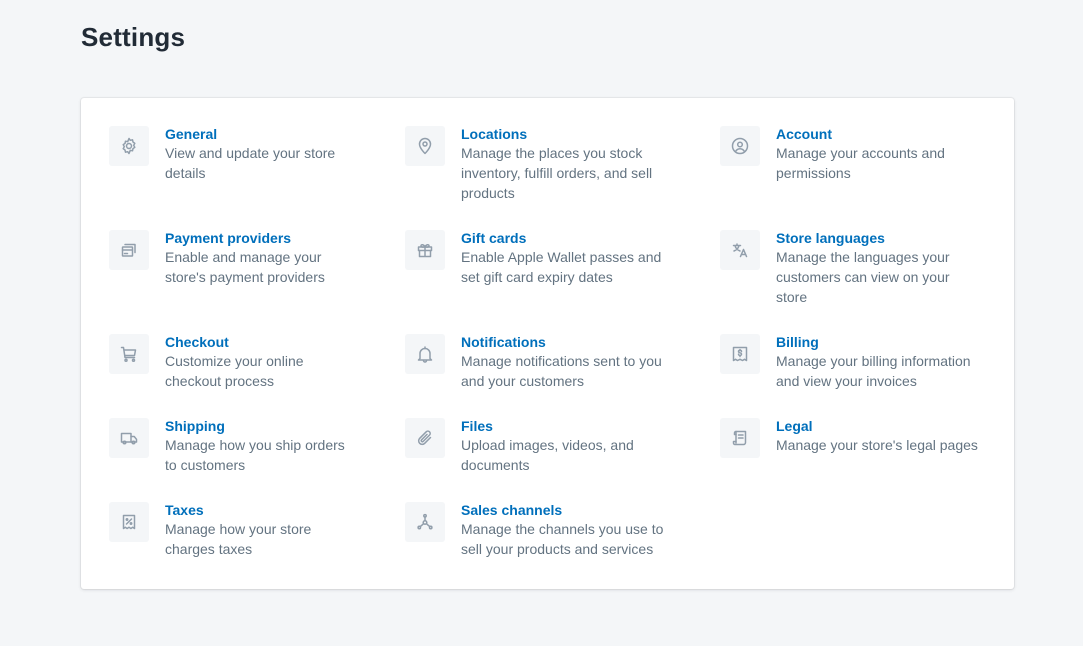 The width and height of the screenshot is (1083, 646). What do you see at coordinates (794, 426) in the screenshot?
I see `settings-item-title: Legal` at bounding box center [794, 426].